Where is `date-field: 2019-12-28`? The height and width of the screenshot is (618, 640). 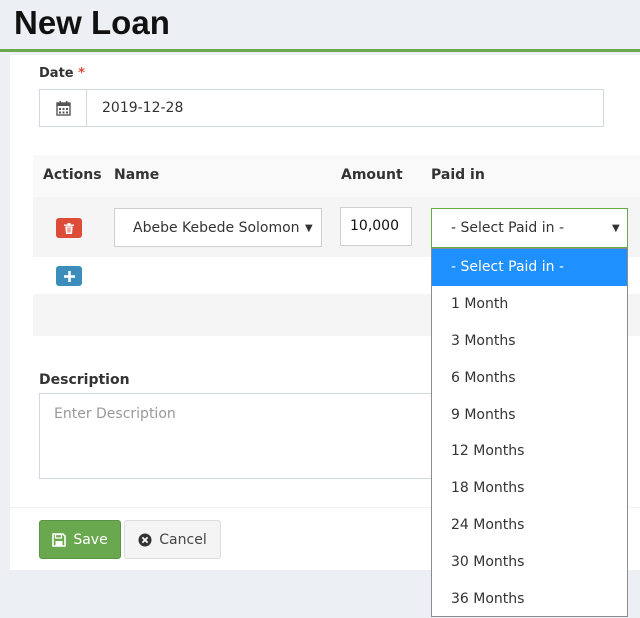 date-field: 2019-12-28 is located at coordinates (321, 108).